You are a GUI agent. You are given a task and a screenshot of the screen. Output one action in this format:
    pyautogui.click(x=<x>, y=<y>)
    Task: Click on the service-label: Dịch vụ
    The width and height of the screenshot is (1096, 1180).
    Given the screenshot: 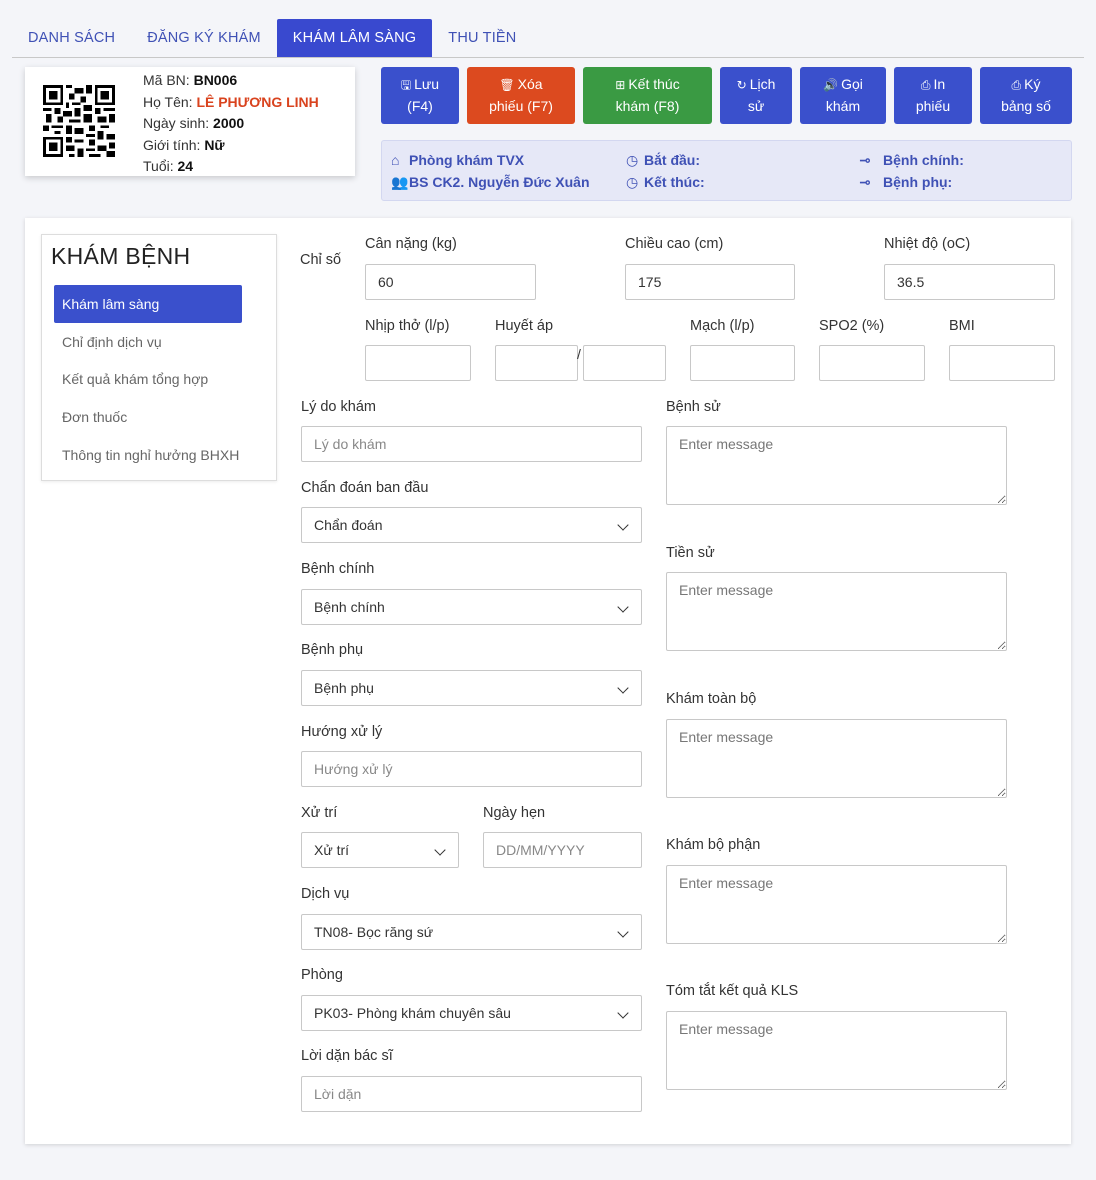 What is the action you would take?
    pyautogui.click(x=325, y=894)
    